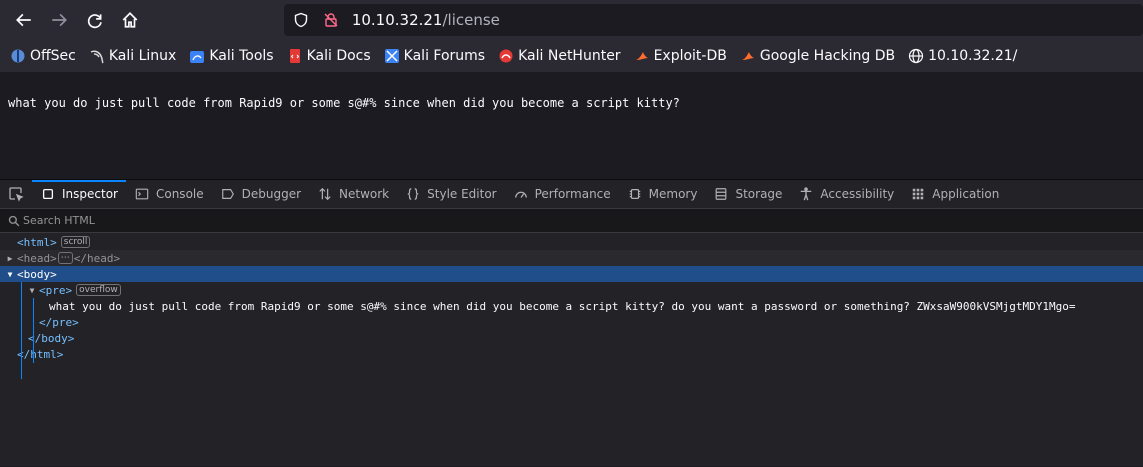  Describe the element at coordinates (806, 194) in the screenshot. I see `accessibility-icon` at that location.